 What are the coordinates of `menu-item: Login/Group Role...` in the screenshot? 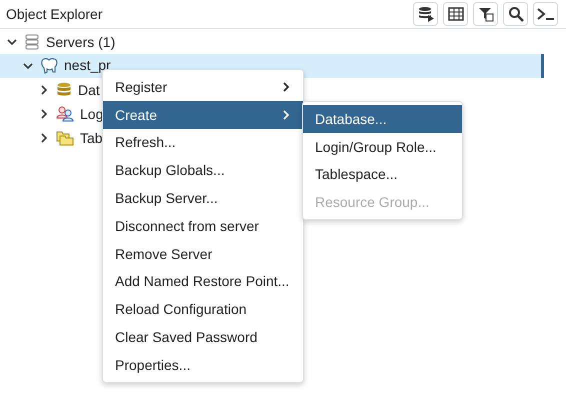 It's located at (382, 146).